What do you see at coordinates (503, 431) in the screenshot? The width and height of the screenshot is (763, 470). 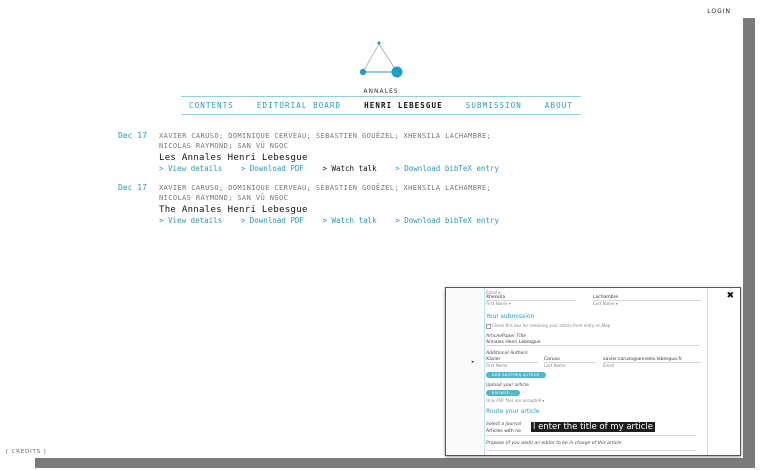 I see `journal-sub-text: Articles with no` at bounding box center [503, 431].